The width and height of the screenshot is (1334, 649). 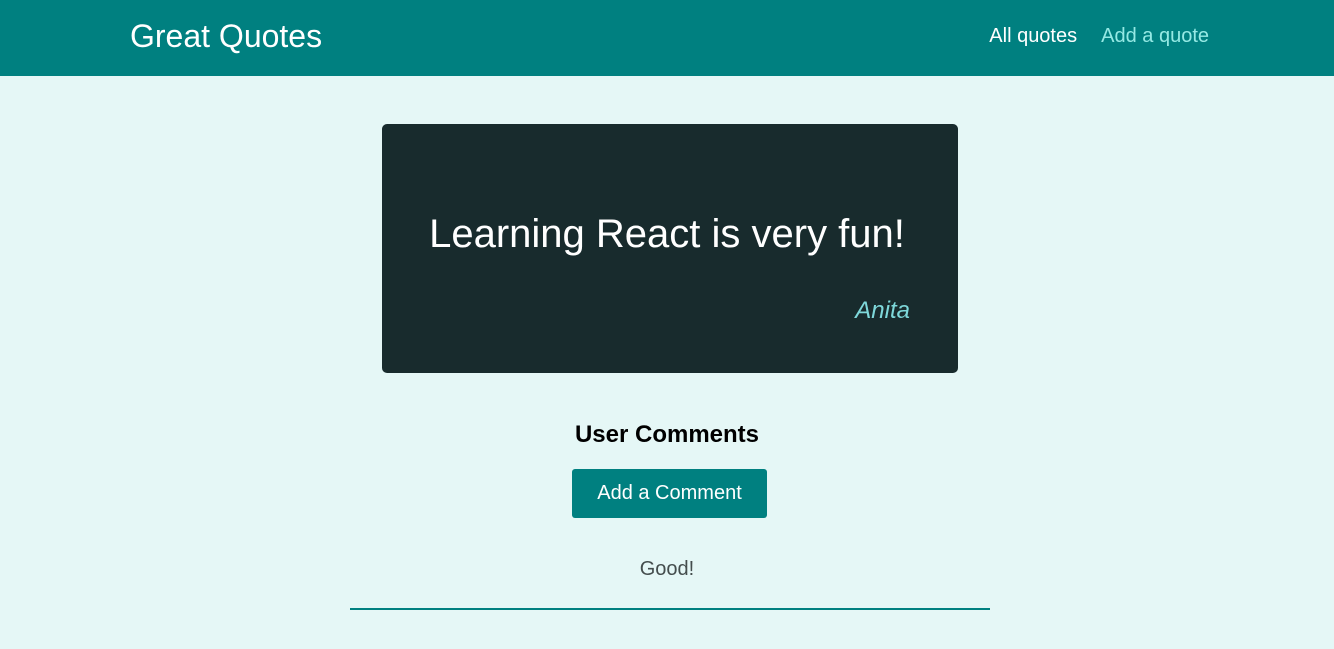 What do you see at coordinates (669, 493) in the screenshot?
I see `add-comment-button: Add a Comment` at bounding box center [669, 493].